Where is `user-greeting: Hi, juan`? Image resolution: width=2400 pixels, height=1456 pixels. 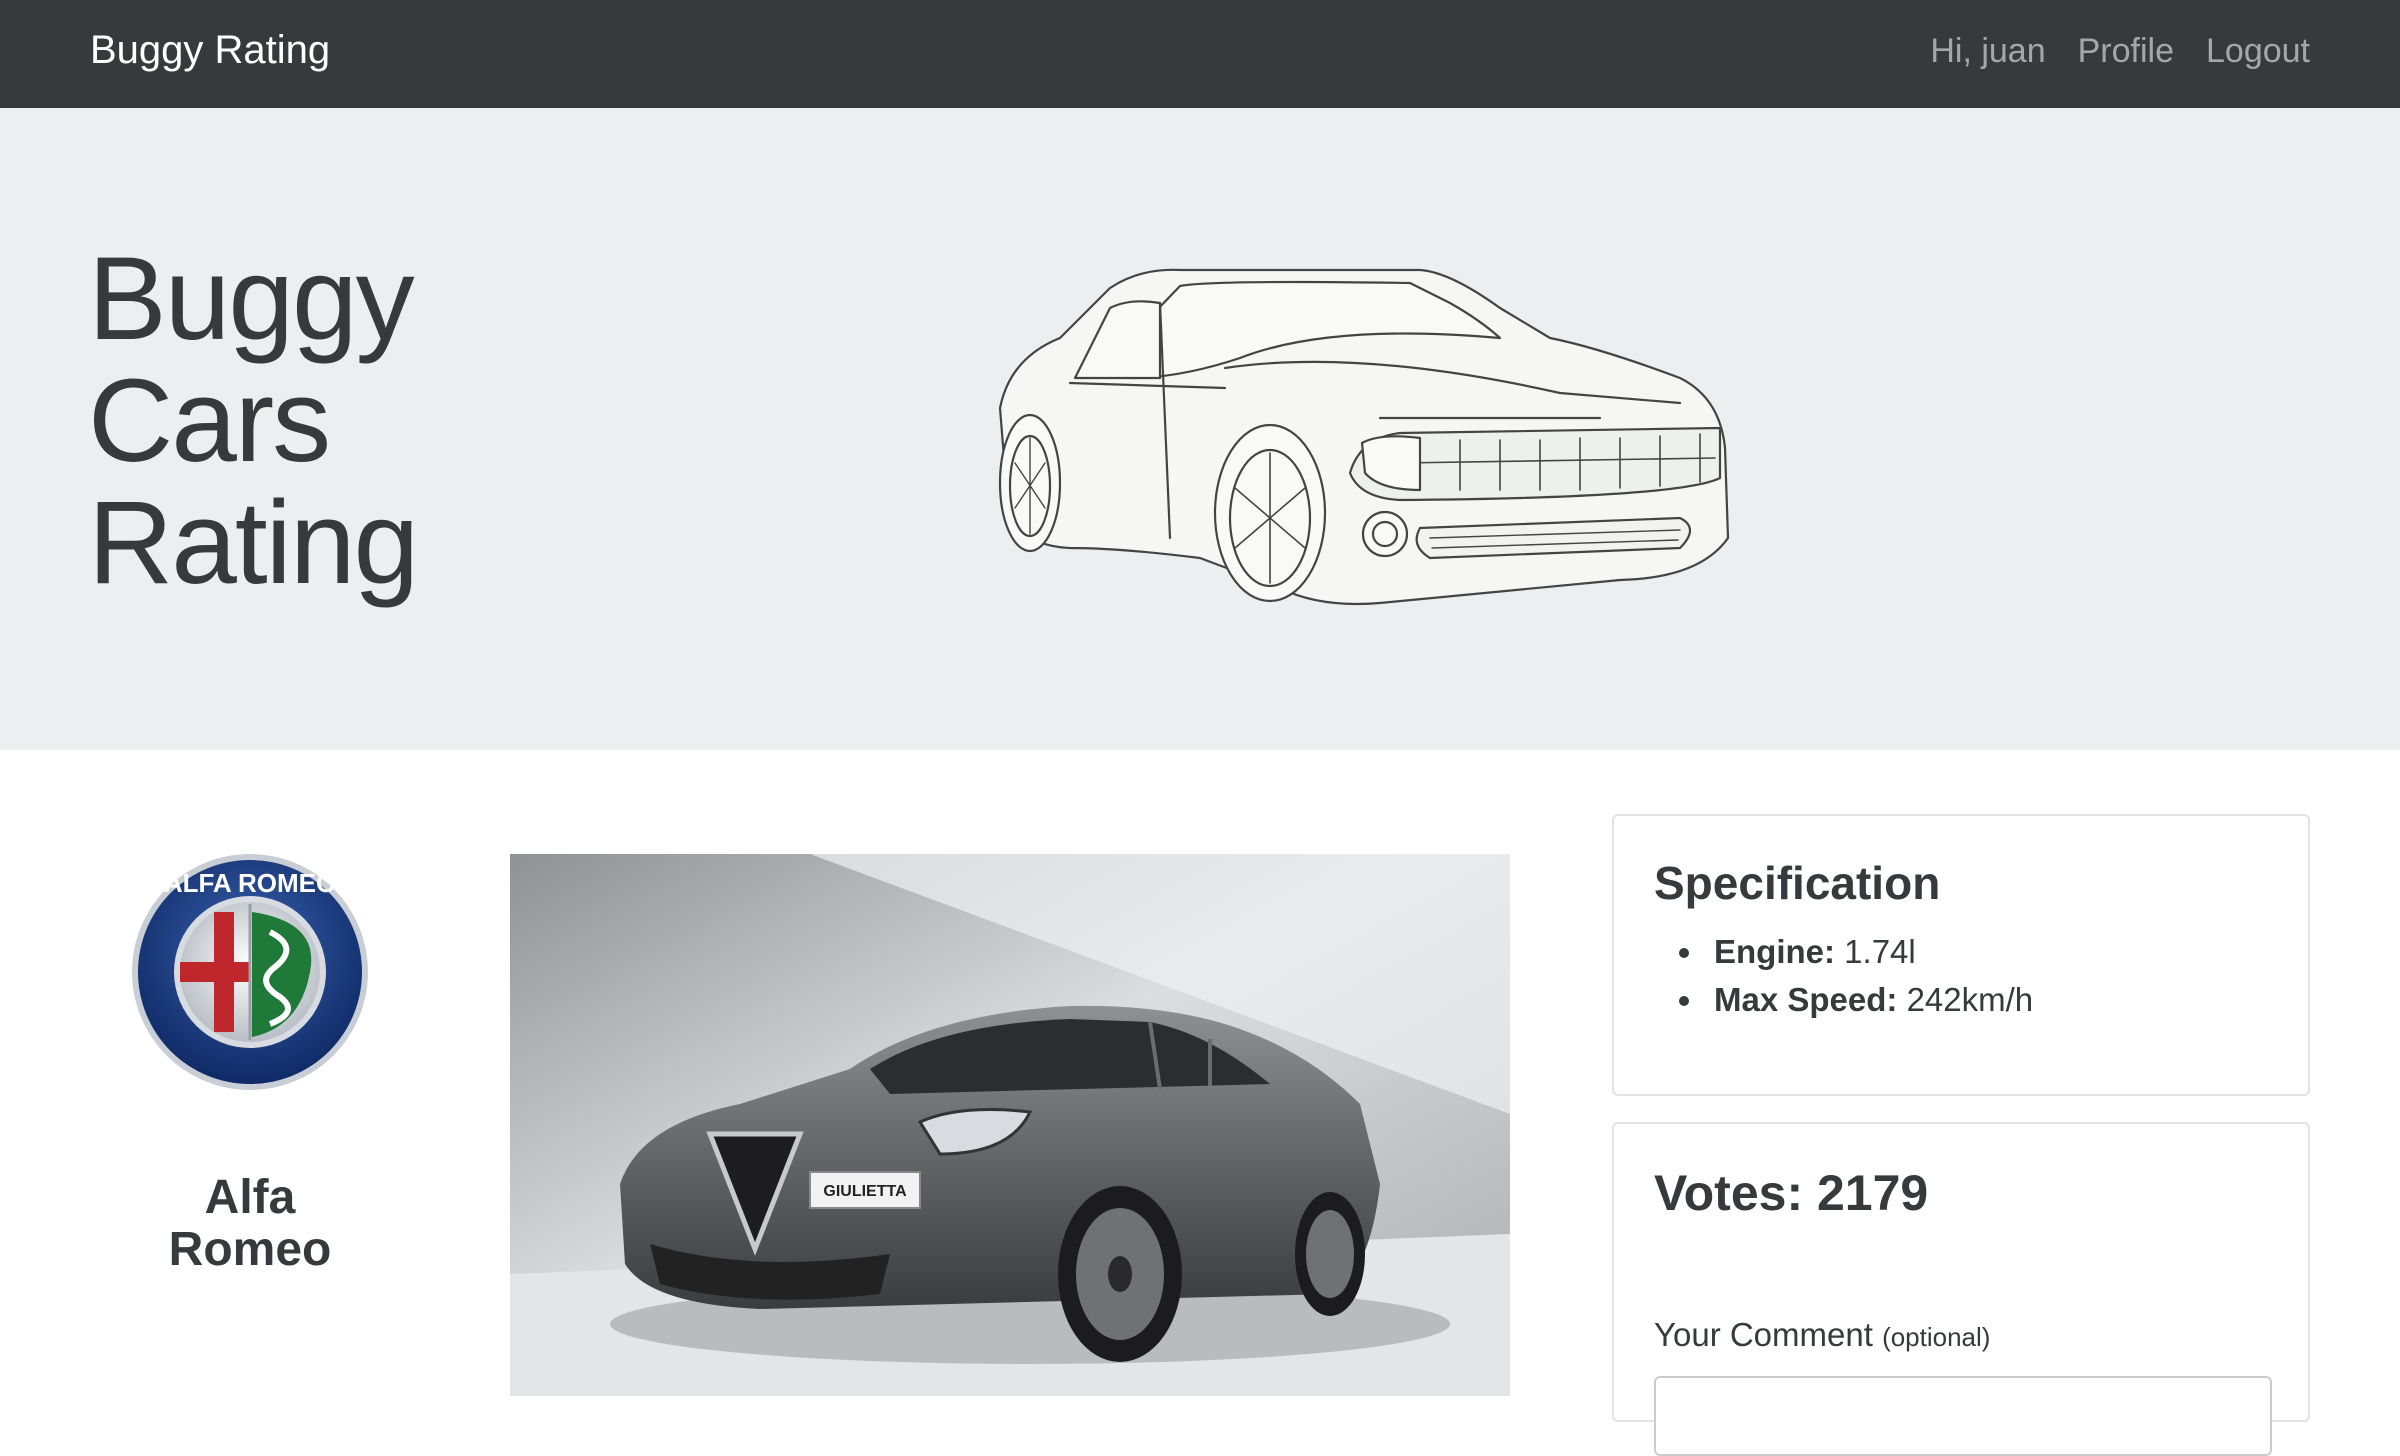 user-greeting: Hi, juan is located at coordinates (1988, 51).